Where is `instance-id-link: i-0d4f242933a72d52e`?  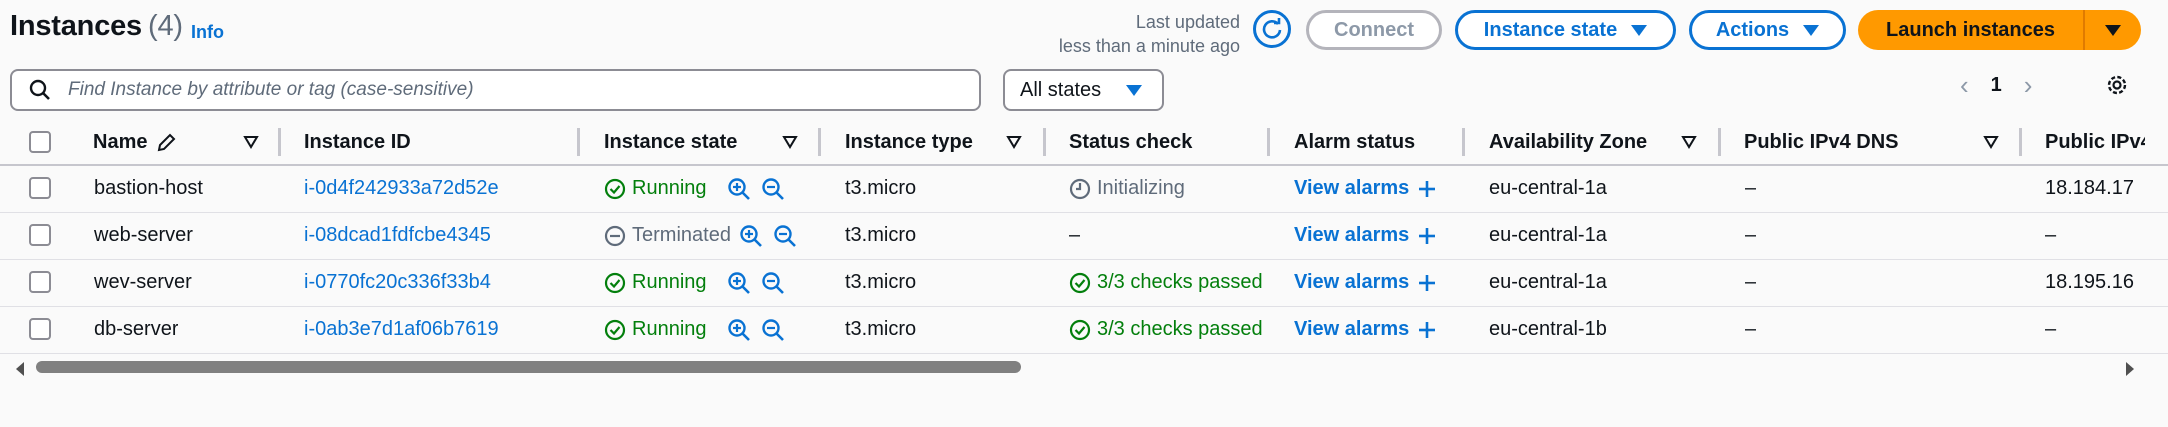 instance-id-link: i-0d4f242933a72d52e is located at coordinates (401, 188).